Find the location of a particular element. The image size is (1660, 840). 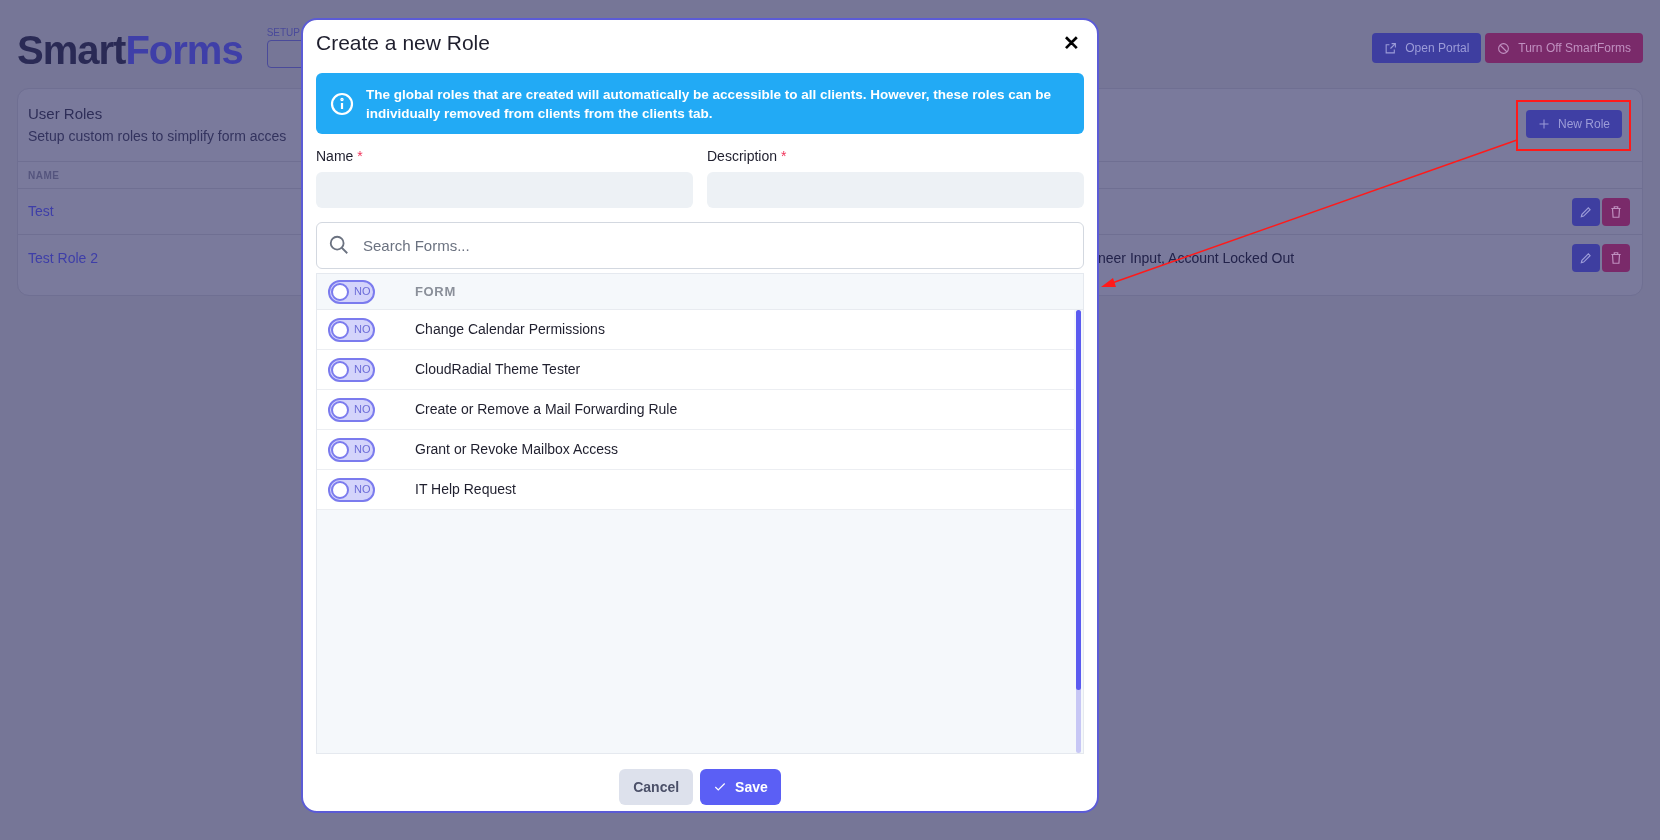

table-row: NO Create or Remove a Mail Forwarding Rule is located at coordinates (695, 410).